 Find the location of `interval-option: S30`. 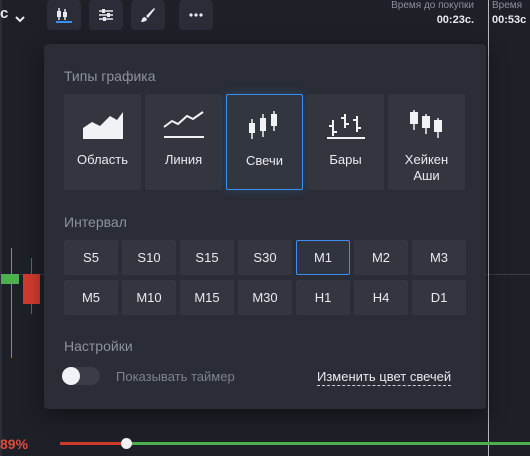

interval-option: S30 is located at coordinates (265, 257).